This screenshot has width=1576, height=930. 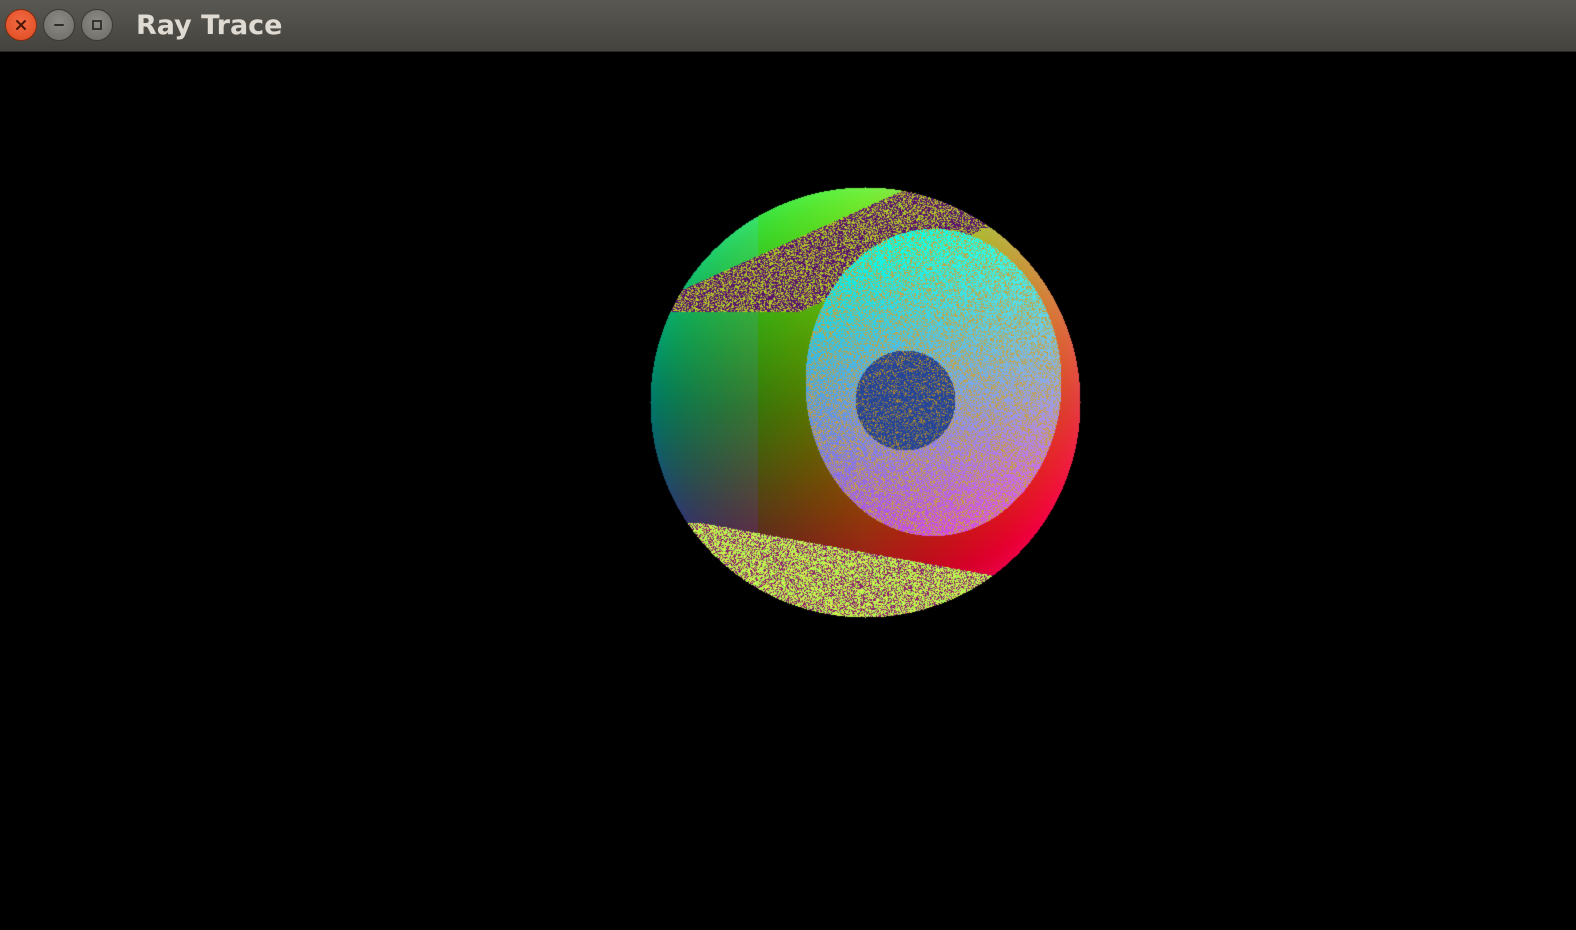 I want to click on title-bar: Ray Trace, so click(x=788, y=26).